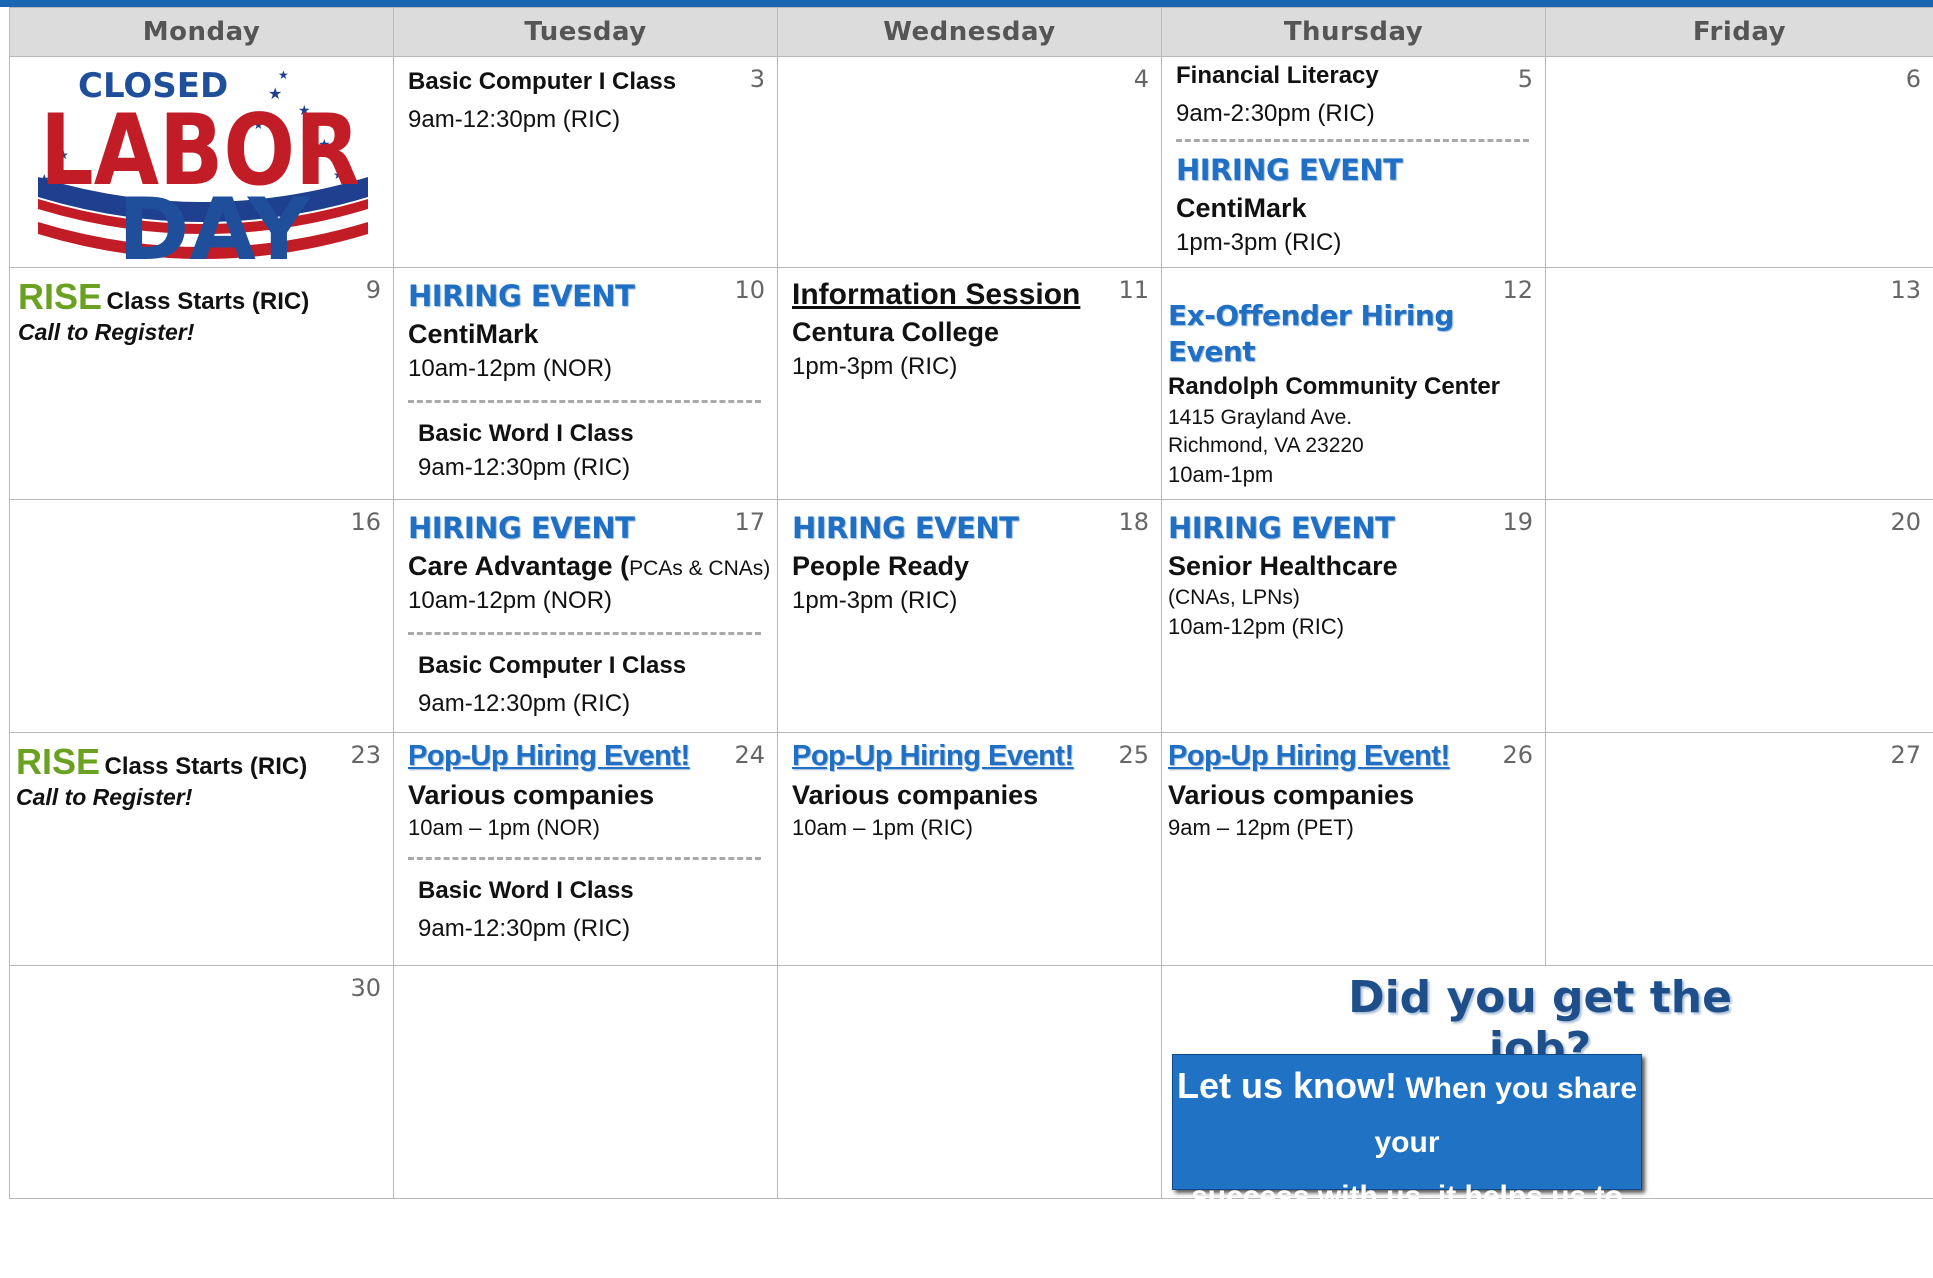 The height and width of the screenshot is (1278, 1933). What do you see at coordinates (1351, 418) in the screenshot?
I see `event-address-line1: 1415 Grayland Ave.` at bounding box center [1351, 418].